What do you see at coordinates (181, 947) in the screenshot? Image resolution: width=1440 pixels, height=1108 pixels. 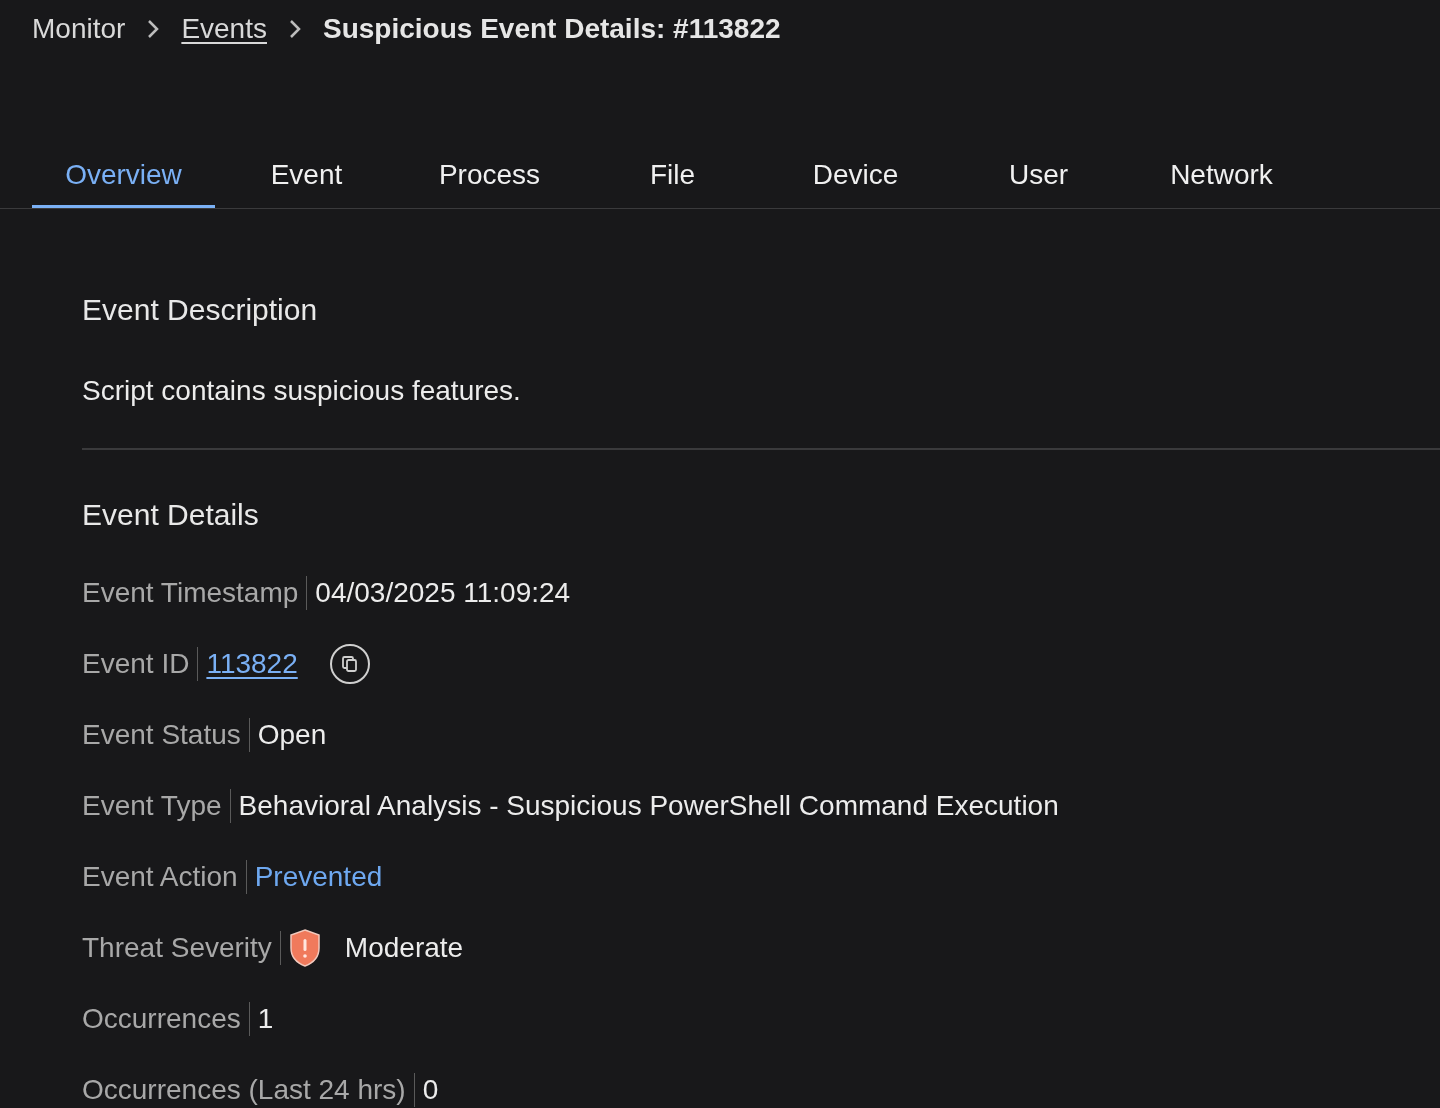 I see `field-label: Threat Severity` at bounding box center [181, 947].